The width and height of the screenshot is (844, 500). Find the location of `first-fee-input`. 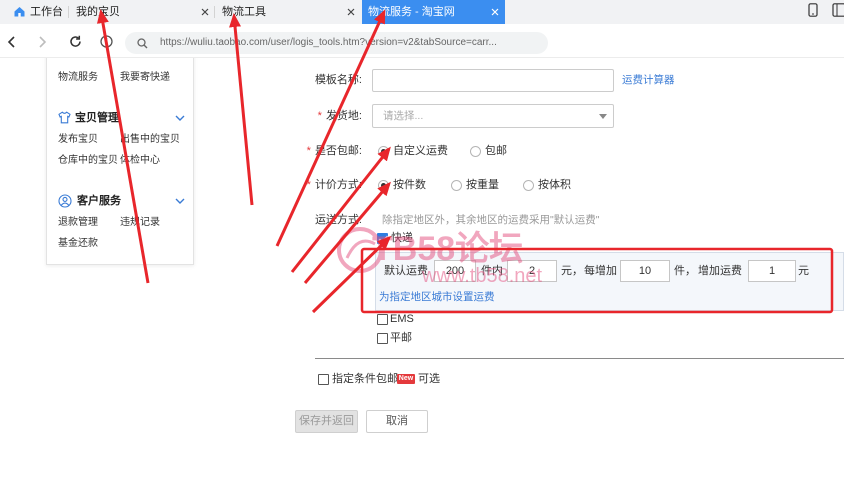

first-fee-input is located at coordinates (532, 271).